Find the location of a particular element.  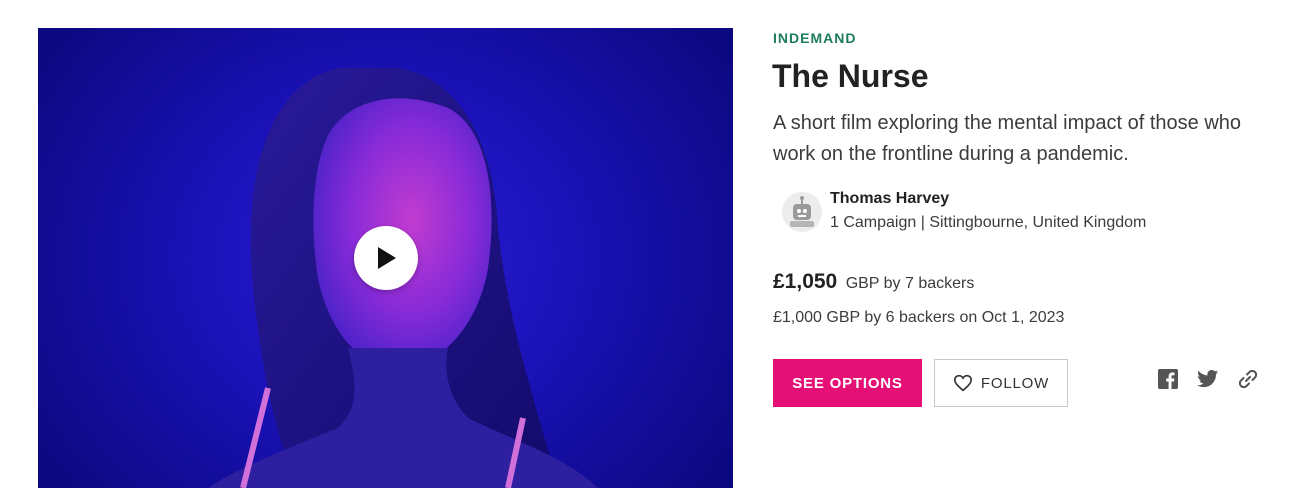

owner-name: Thomas Harvey is located at coordinates (889, 199).